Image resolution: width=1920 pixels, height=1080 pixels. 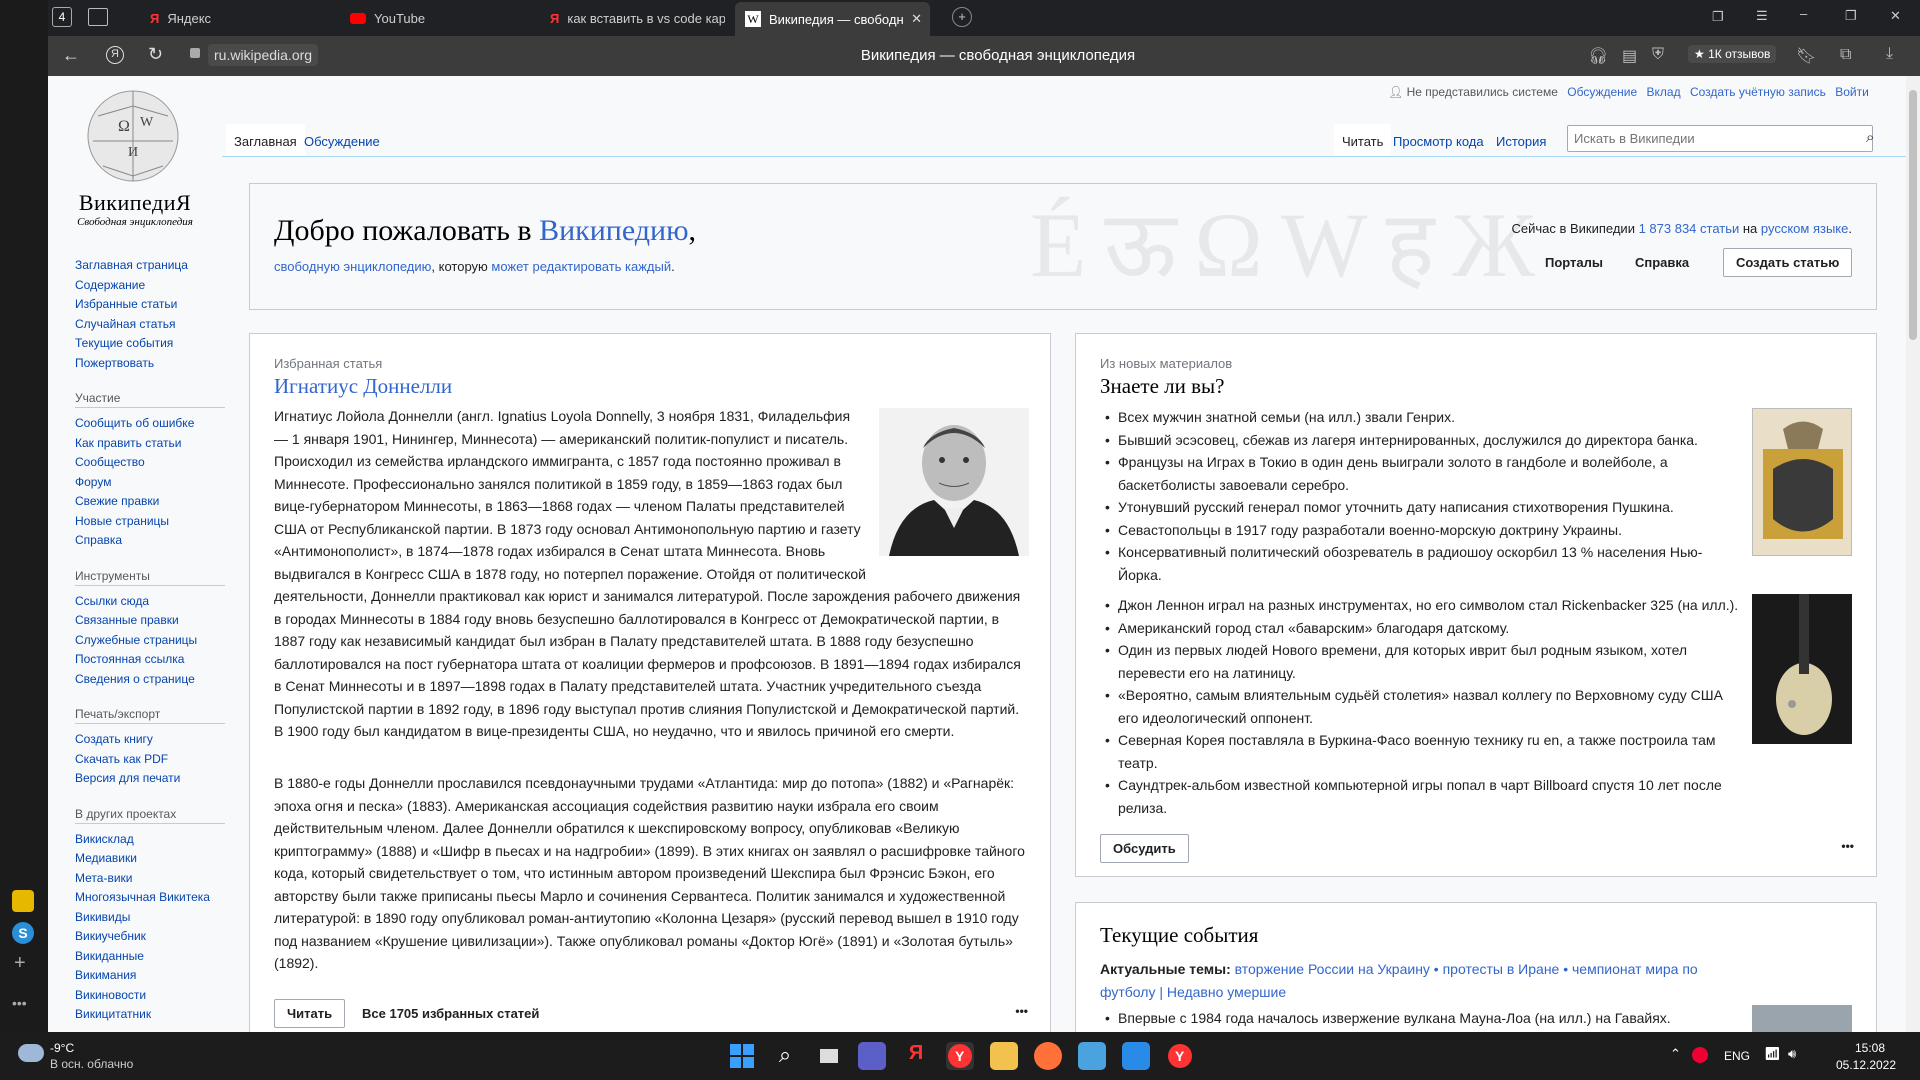 I want to click on article-count-link: 1 873 834 статьи, so click(x=1689, y=228).